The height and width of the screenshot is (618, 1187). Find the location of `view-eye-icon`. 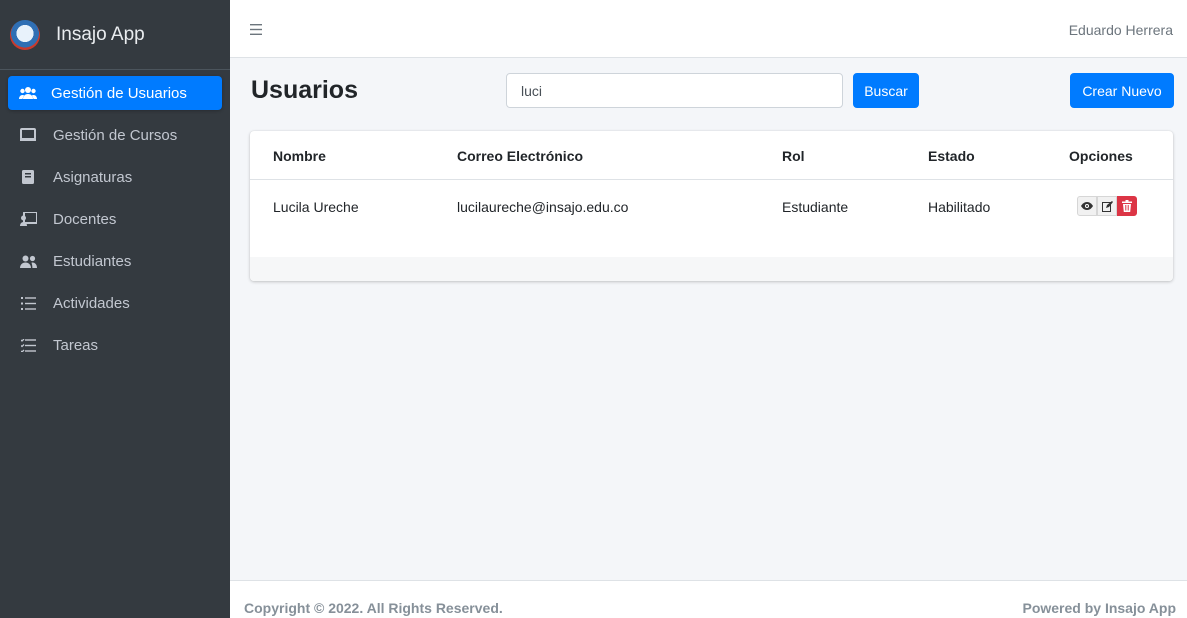

view-eye-icon is located at coordinates (1087, 206).